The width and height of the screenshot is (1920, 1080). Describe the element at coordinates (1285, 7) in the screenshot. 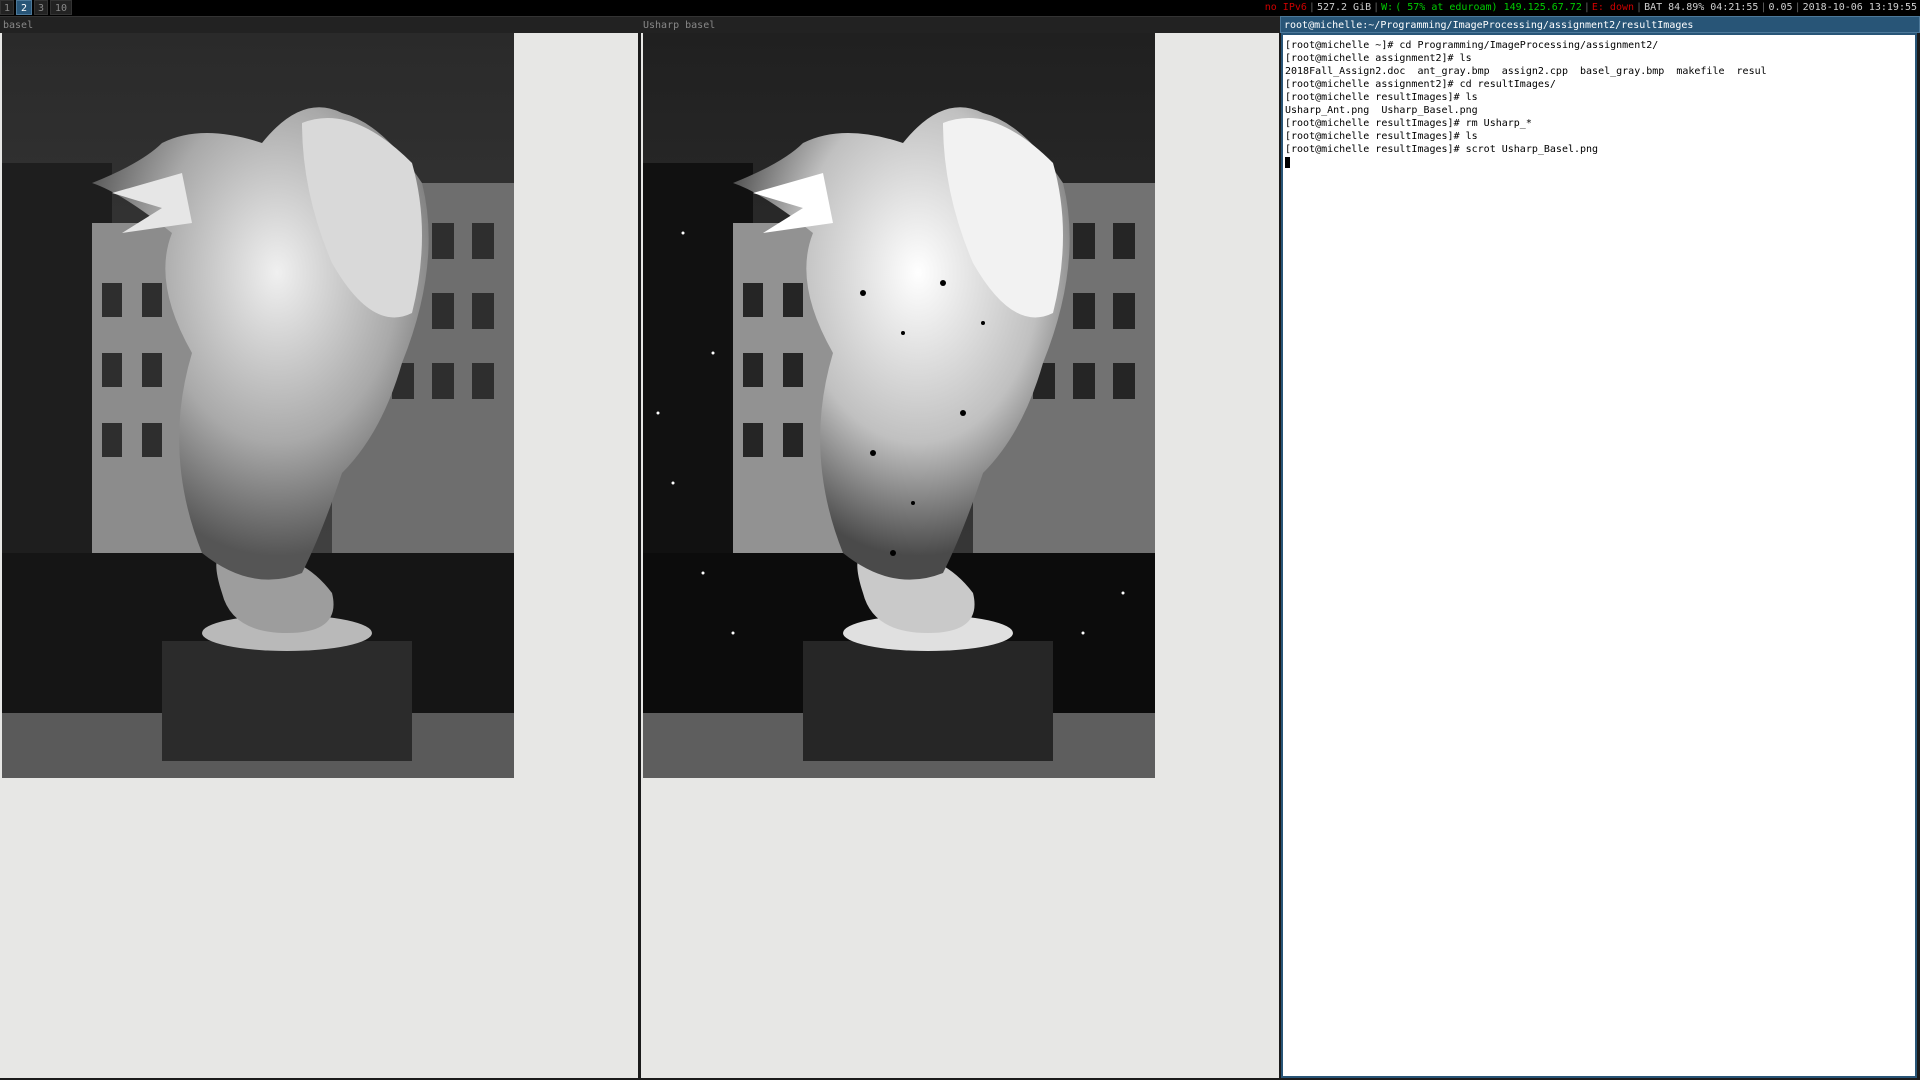

I see `ipv6-status: no IPv6` at that location.